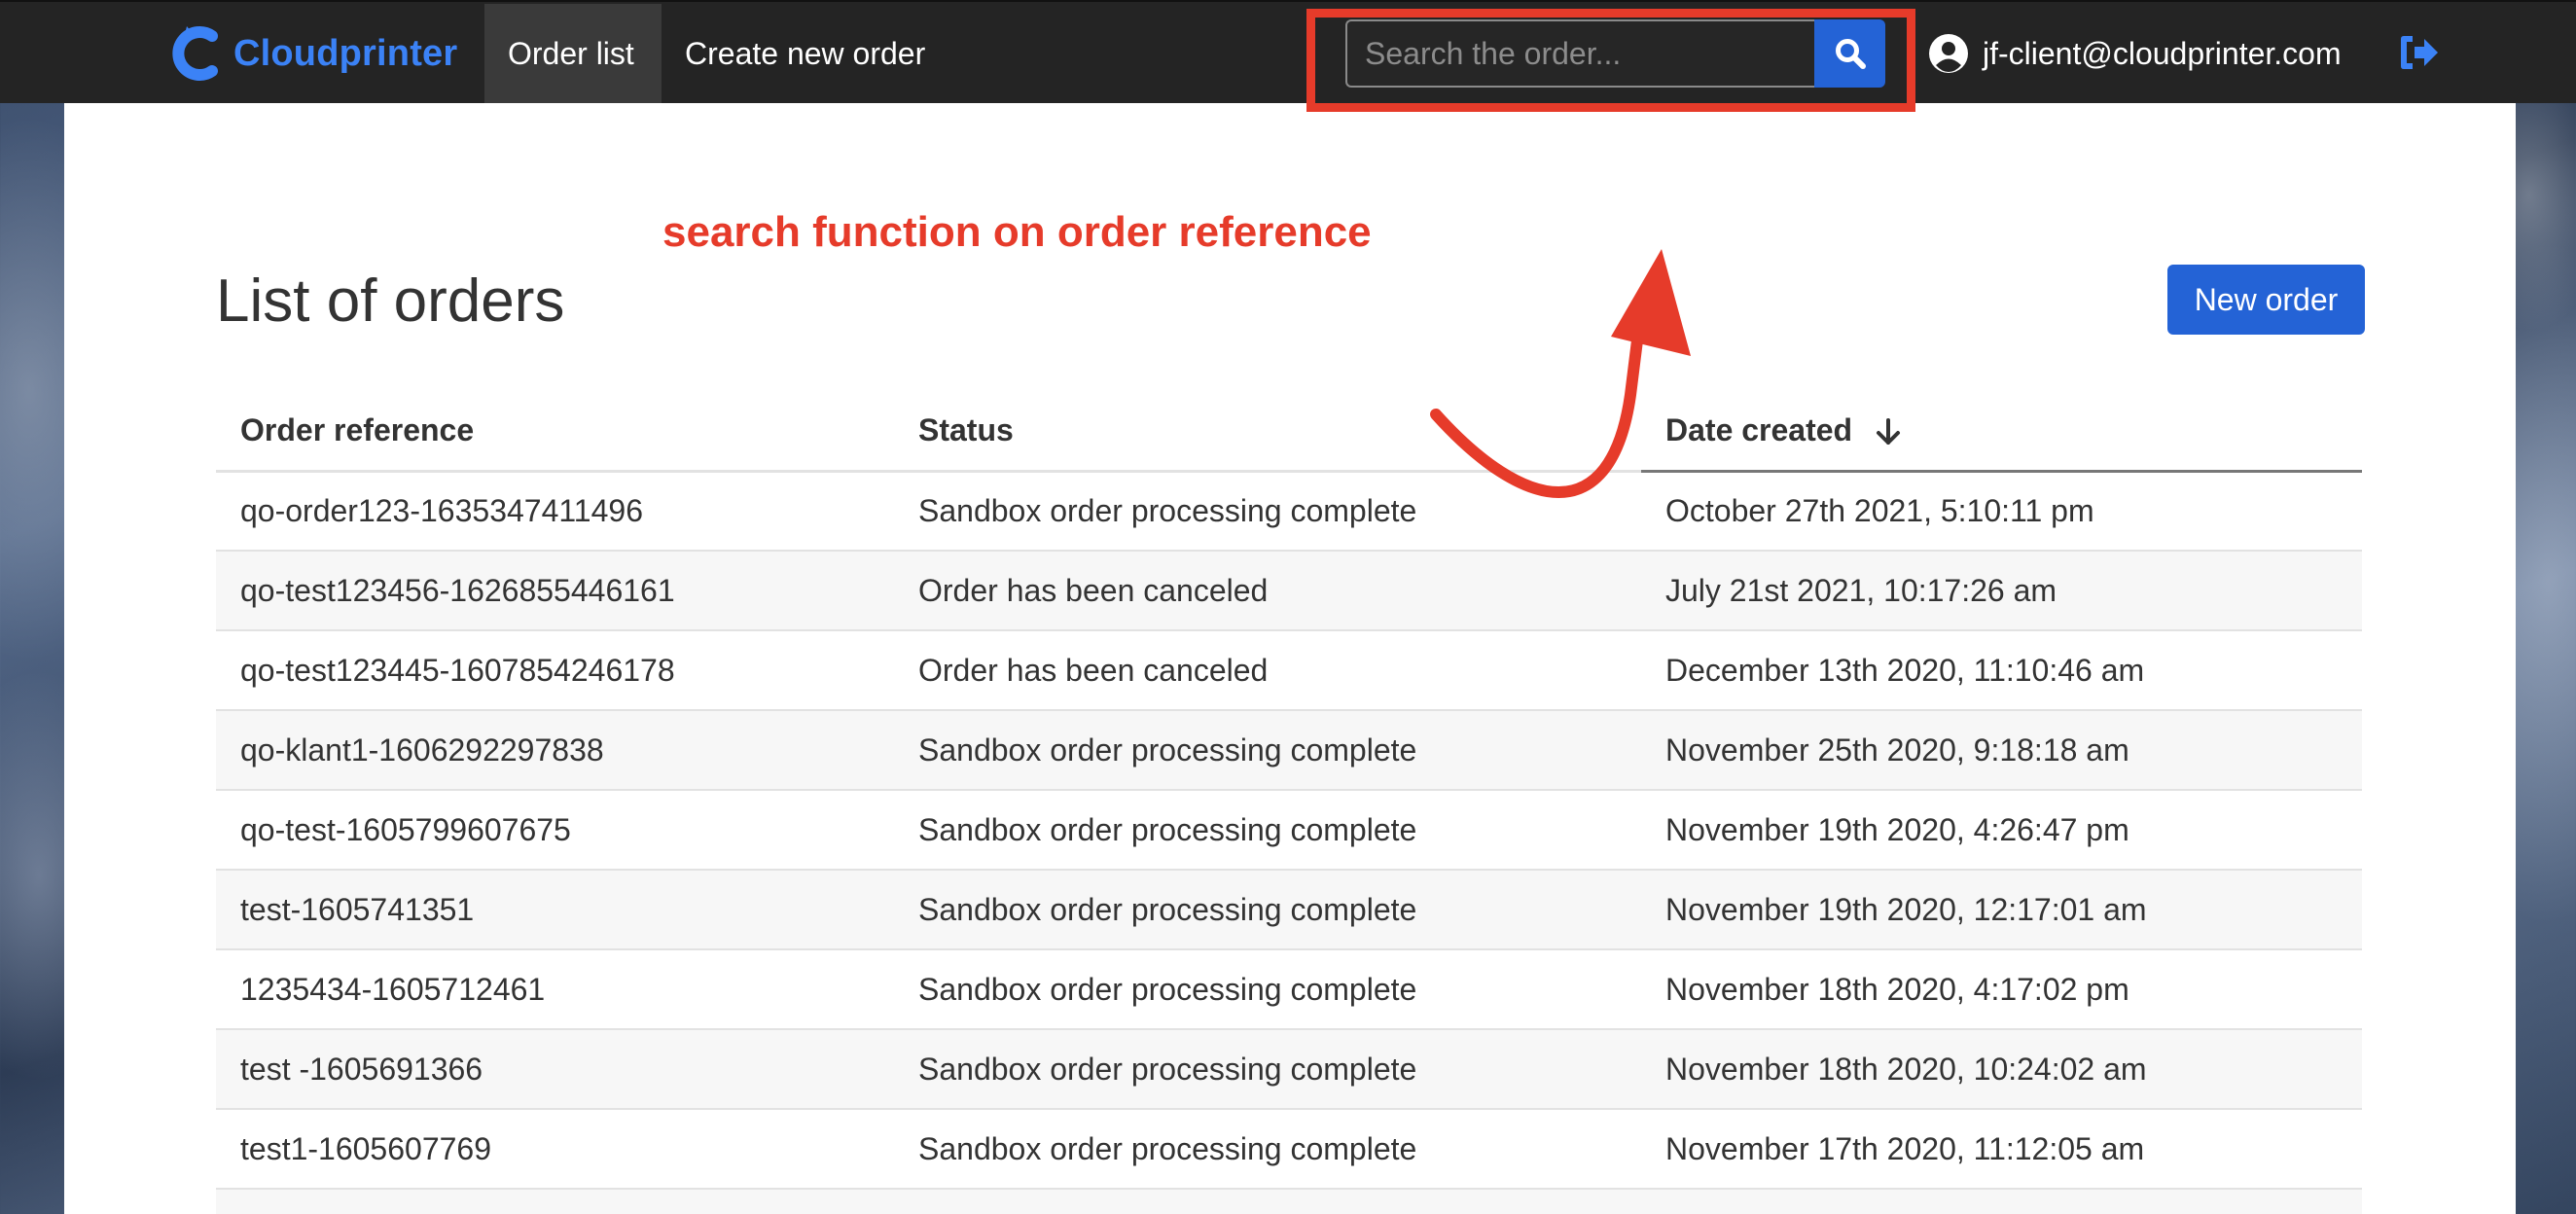 Image resolution: width=2576 pixels, height=1214 pixels. Describe the element at coordinates (2001, 1069) in the screenshot. I see `date-created-cell: November 18th 2020, 10:24:02 am` at that location.